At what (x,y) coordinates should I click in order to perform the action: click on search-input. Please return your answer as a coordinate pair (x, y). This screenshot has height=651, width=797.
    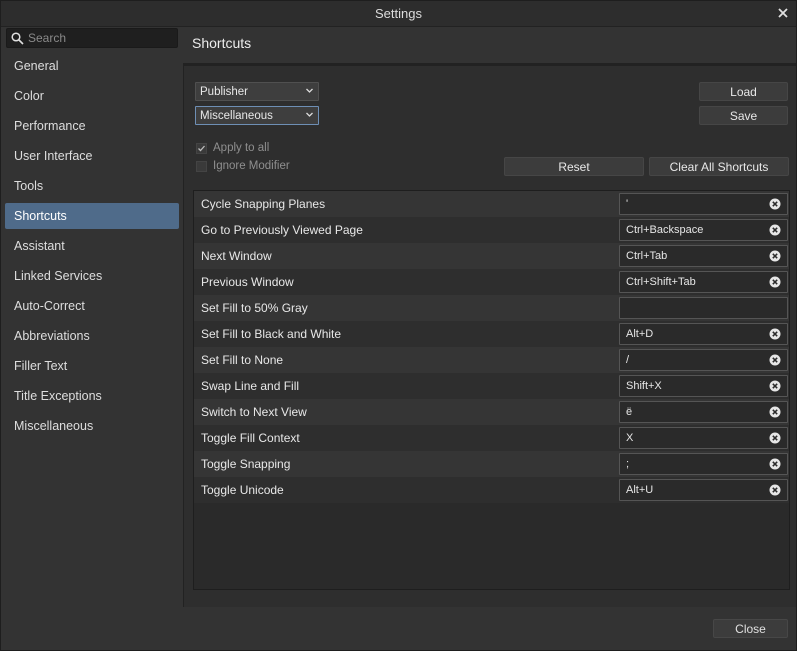
    Looking at the image, I should click on (98, 38).